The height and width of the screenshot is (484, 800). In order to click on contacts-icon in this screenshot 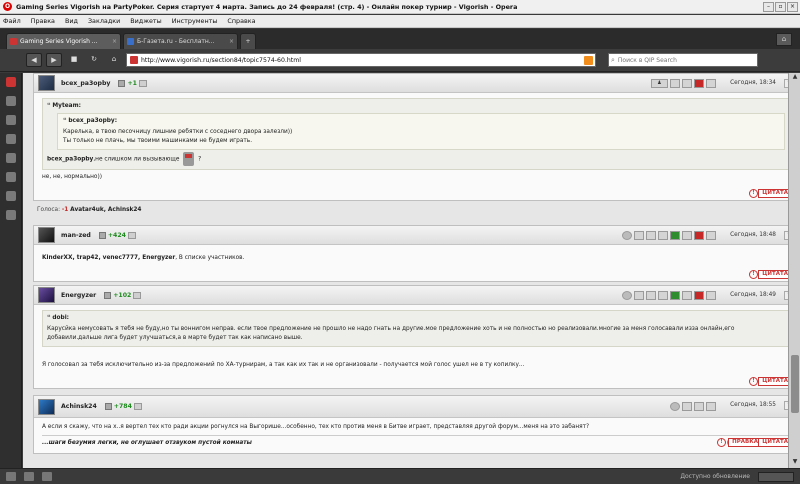, I will do `click(10, 120)`.